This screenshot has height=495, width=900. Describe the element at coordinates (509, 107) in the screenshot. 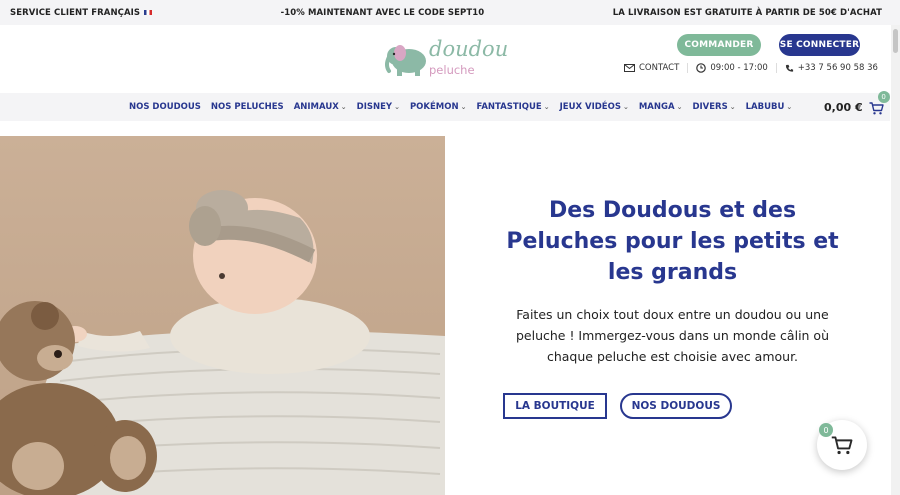

I see `nav-item-label: FANTASTIQUE` at that location.